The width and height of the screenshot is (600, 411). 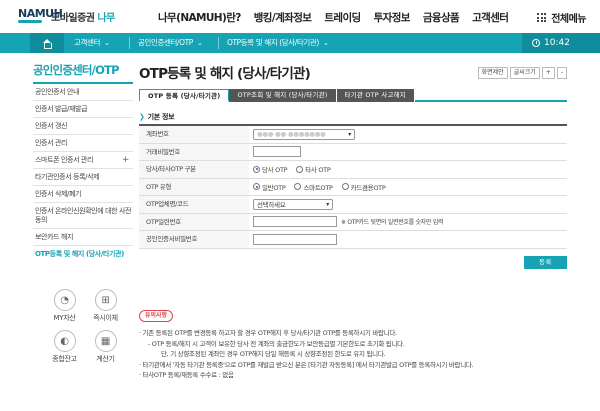 What do you see at coordinates (194, 186) in the screenshot?
I see `otp-kind-label: OTP 유형` at bounding box center [194, 186].